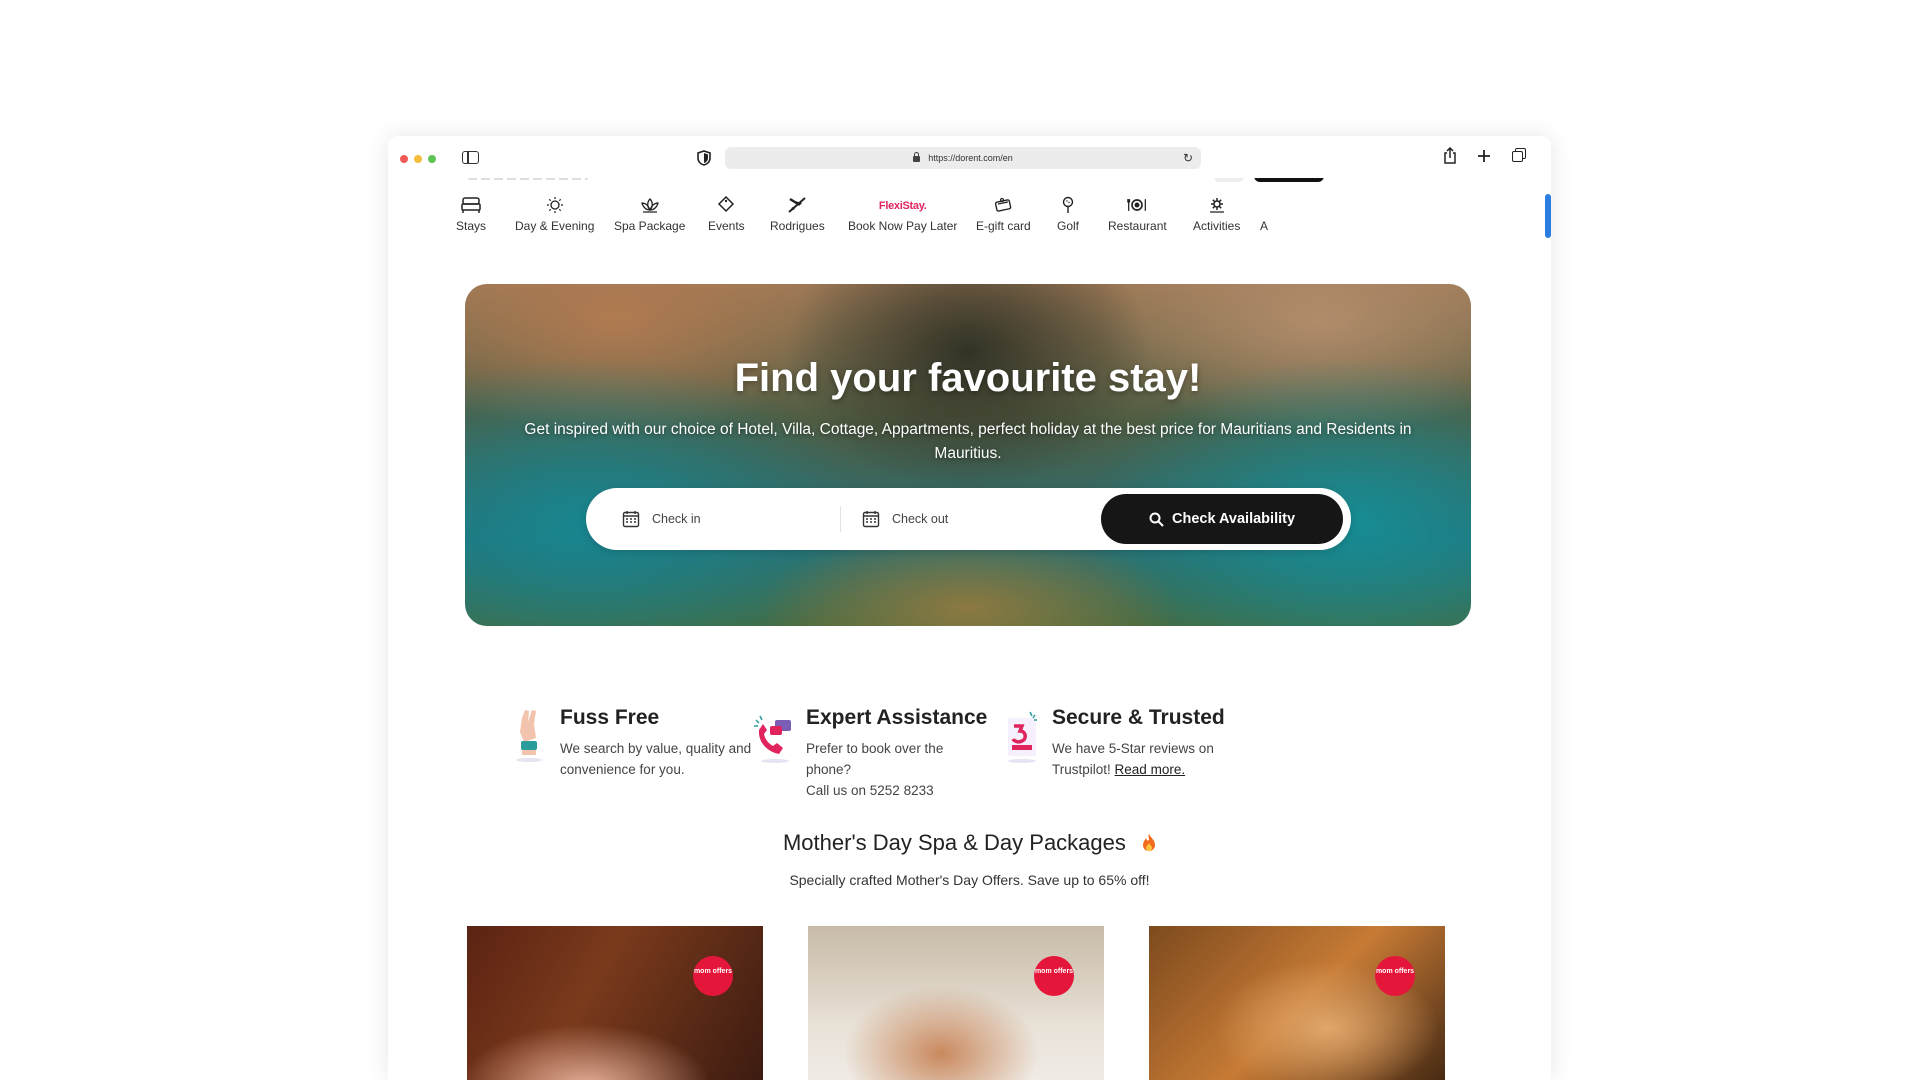 The height and width of the screenshot is (1080, 1920). I want to click on feature-title: Fuss Free, so click(610, 717).